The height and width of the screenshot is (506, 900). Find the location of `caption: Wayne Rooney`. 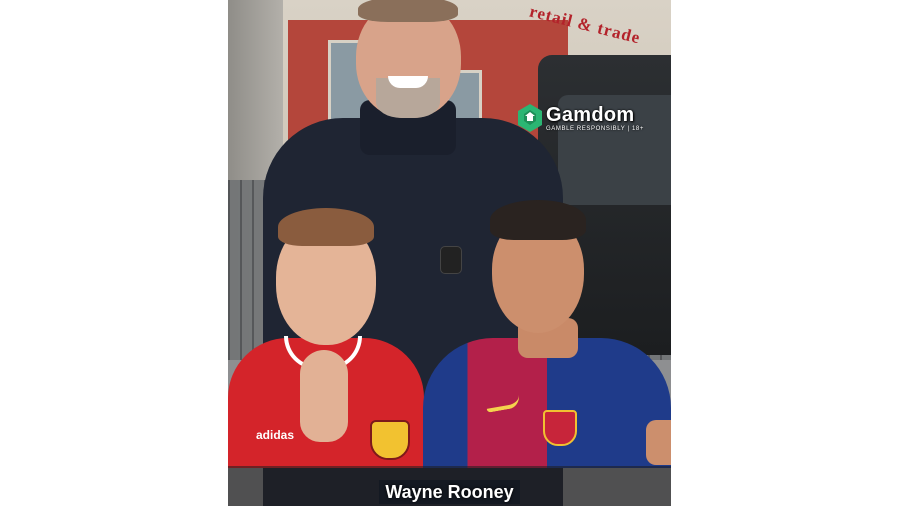

caption: Wayne Rooney is located at coordinates (449, 486).